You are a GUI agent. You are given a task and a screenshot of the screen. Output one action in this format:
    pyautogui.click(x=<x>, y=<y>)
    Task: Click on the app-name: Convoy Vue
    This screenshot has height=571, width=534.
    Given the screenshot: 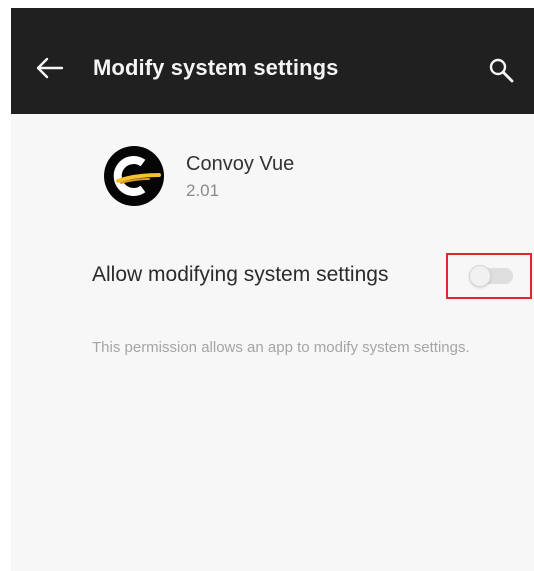 What is the action you would take?
    pyautogui.click(x=240, y=164)
    